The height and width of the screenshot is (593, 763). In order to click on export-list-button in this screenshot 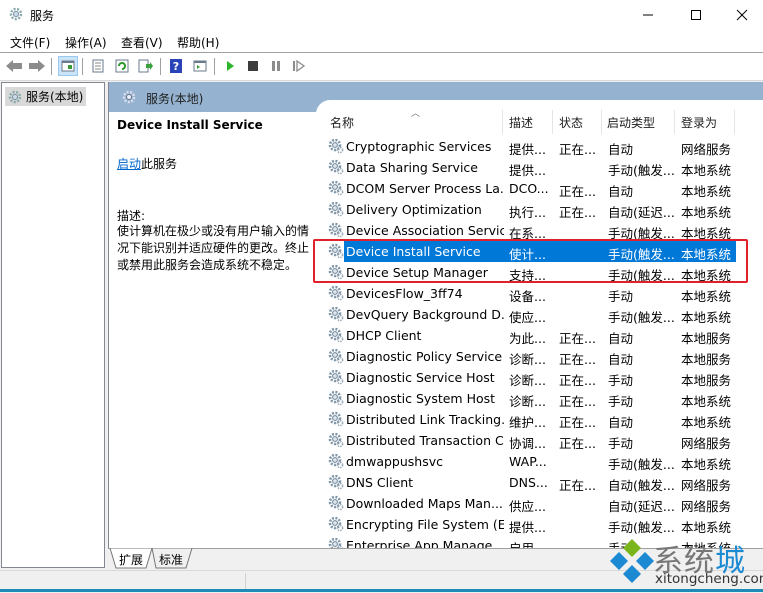, I will do `click(146, 66)`.